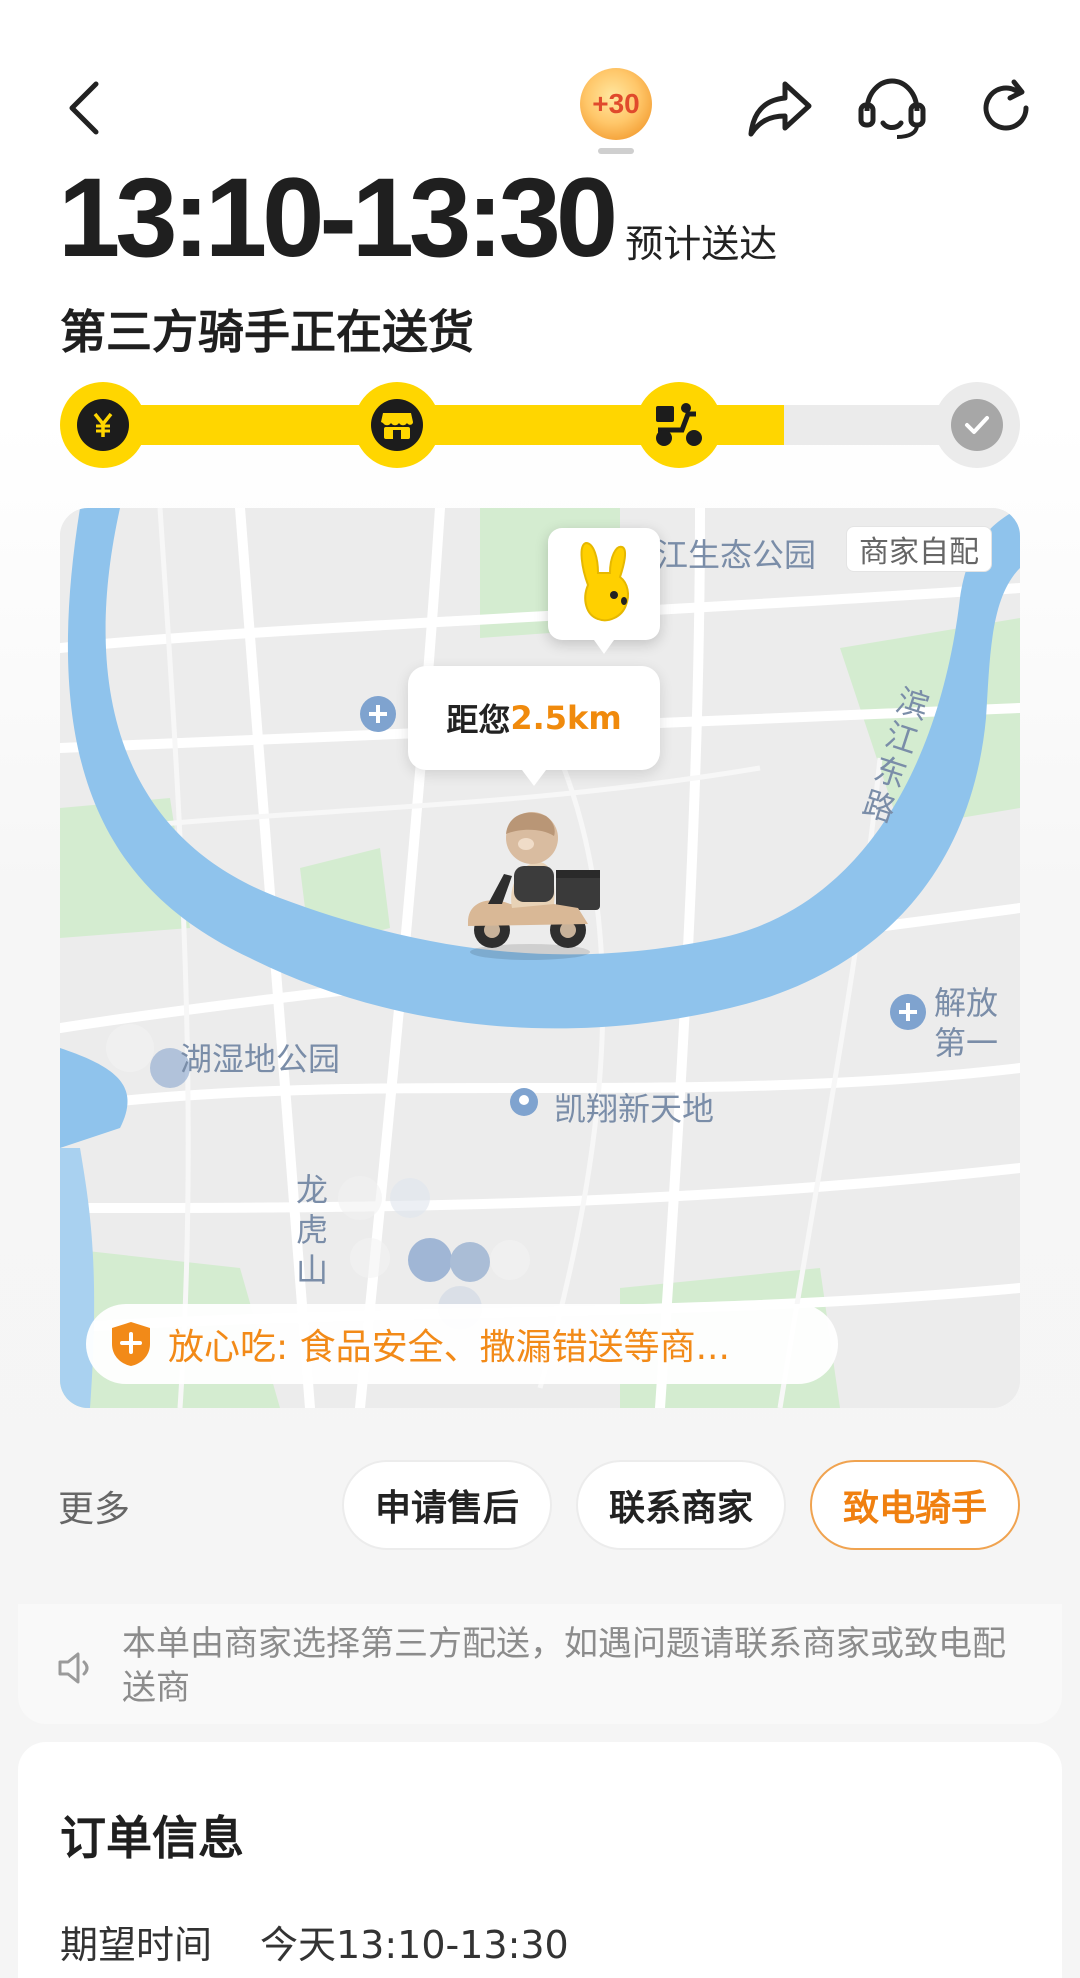 The width and height of the screenshot is (1080, 1978). I want to click on headset-icon, so click(892, 108).